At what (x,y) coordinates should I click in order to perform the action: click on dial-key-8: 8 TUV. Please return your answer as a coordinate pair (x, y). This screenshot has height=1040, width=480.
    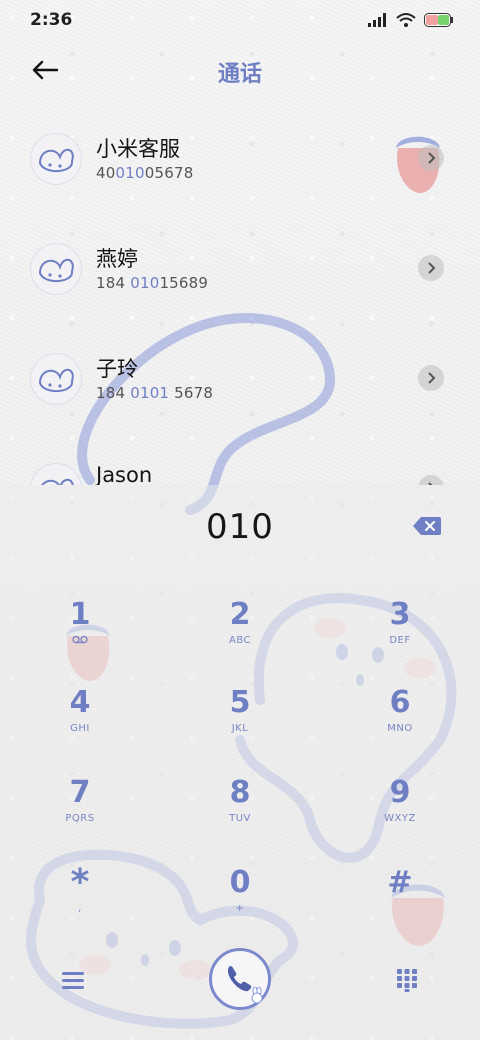
    Looking at the image, I should click on (240, 815).